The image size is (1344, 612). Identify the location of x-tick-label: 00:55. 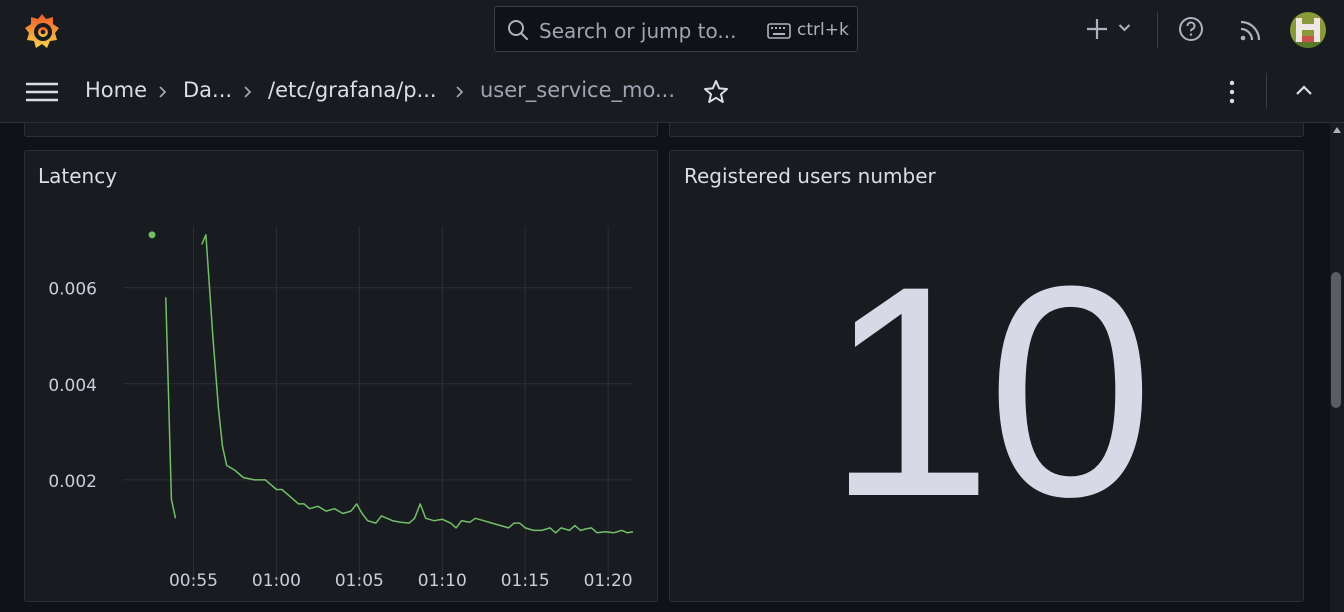
(193, 581).